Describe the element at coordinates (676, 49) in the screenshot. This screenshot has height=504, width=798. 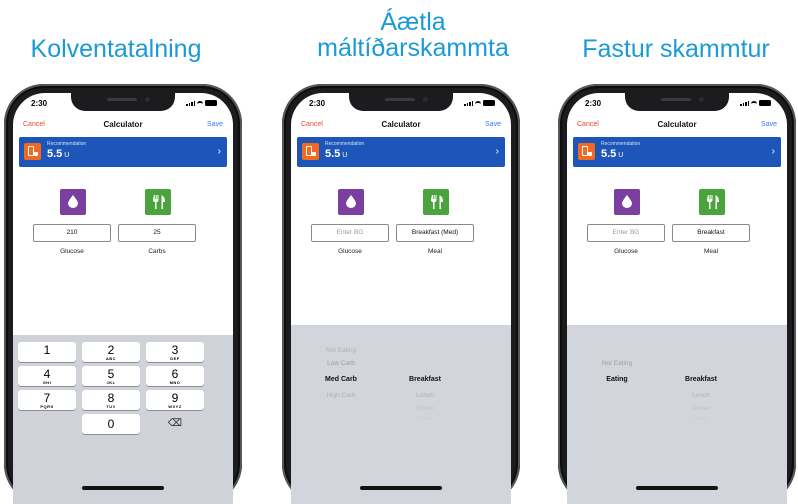
I see `title-fixed-dose: Fastur skammtur` at that location.